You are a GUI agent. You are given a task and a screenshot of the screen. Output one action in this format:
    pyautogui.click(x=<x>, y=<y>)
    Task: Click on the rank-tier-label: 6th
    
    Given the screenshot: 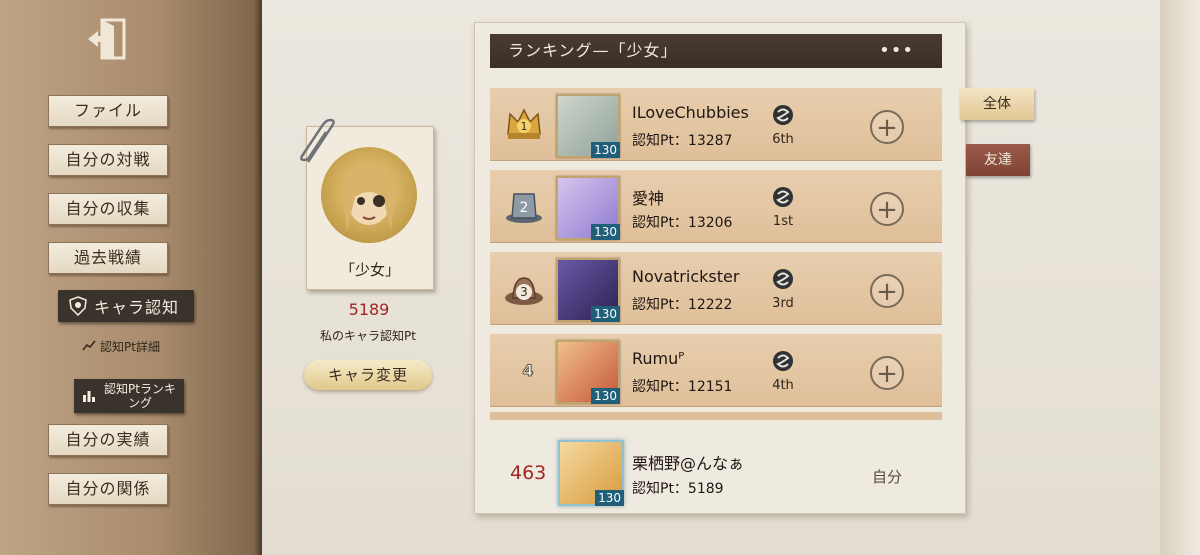 What is the action you would take?
    pyautogui.click(x=783, y=139)
    